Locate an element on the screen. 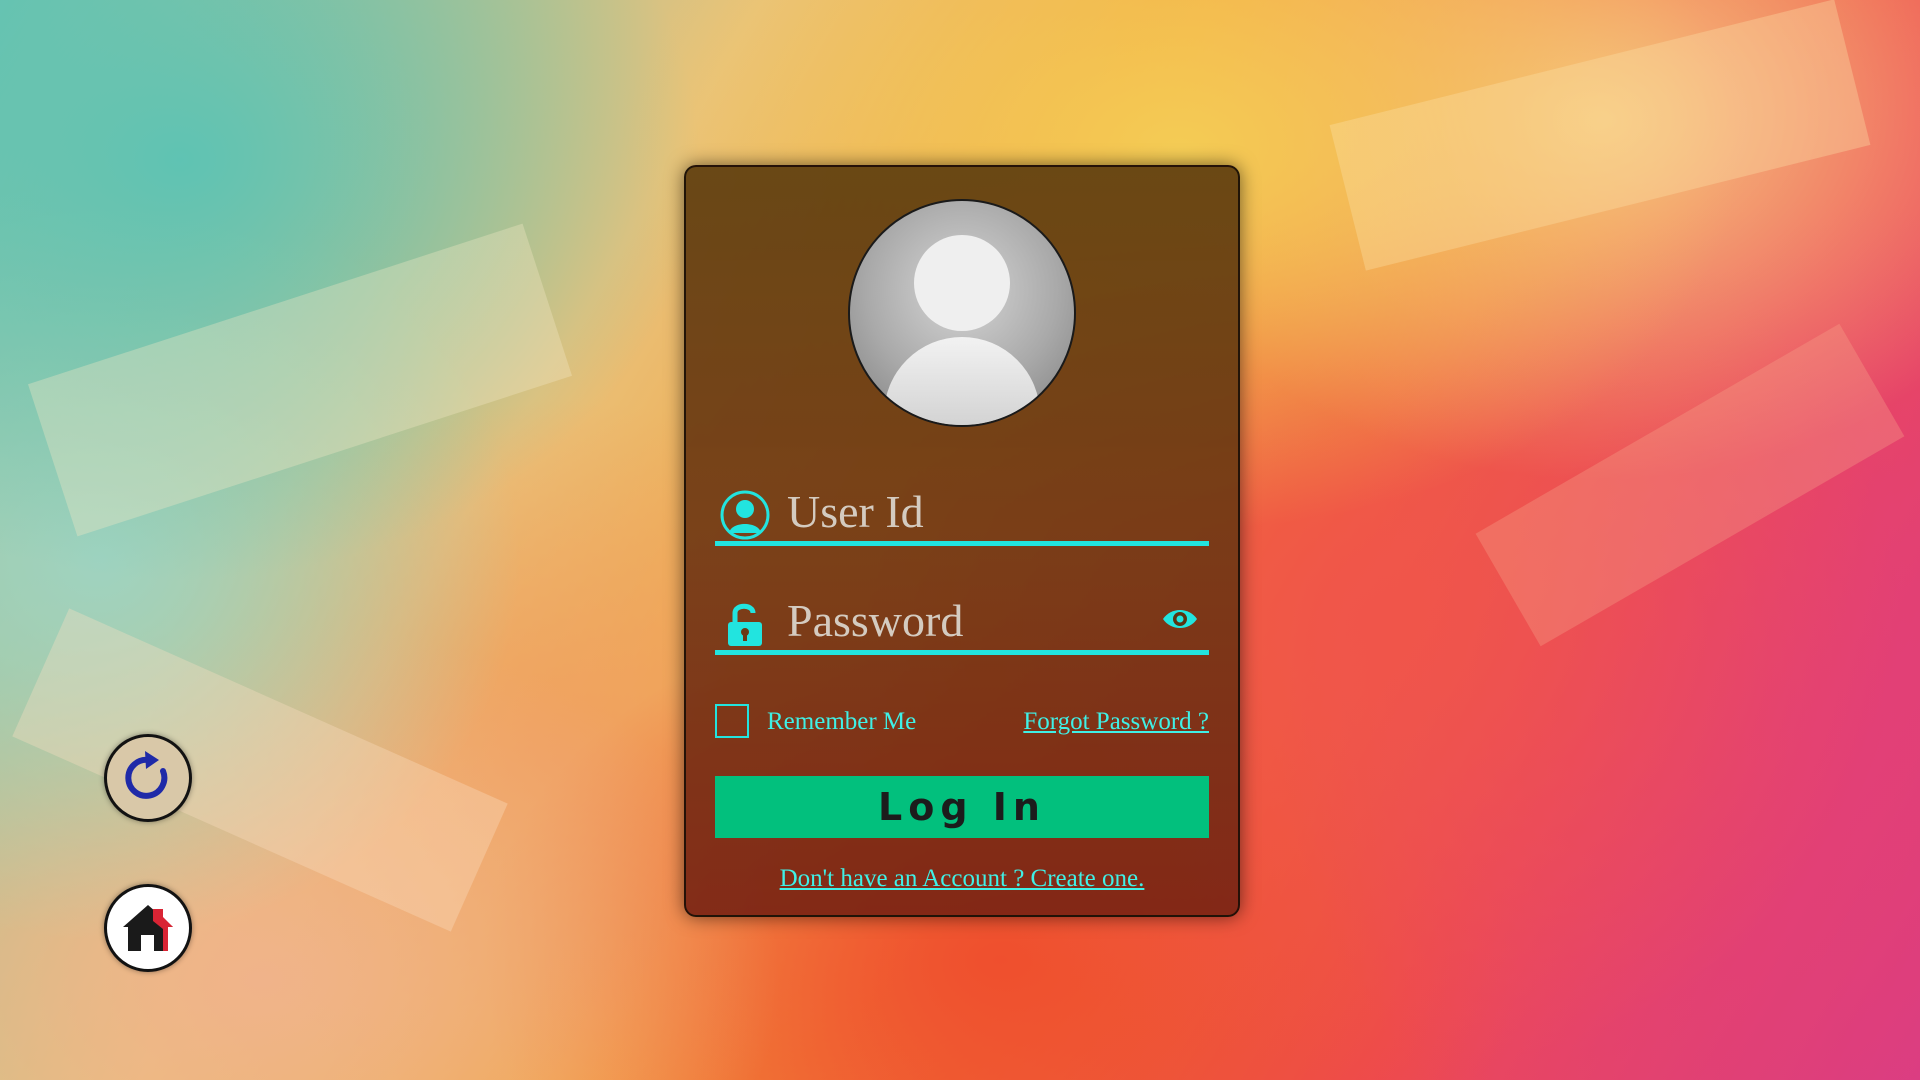 The width and height of the screenshot is (1920, 1080). refresh-button is located at coordinates (148, 778).